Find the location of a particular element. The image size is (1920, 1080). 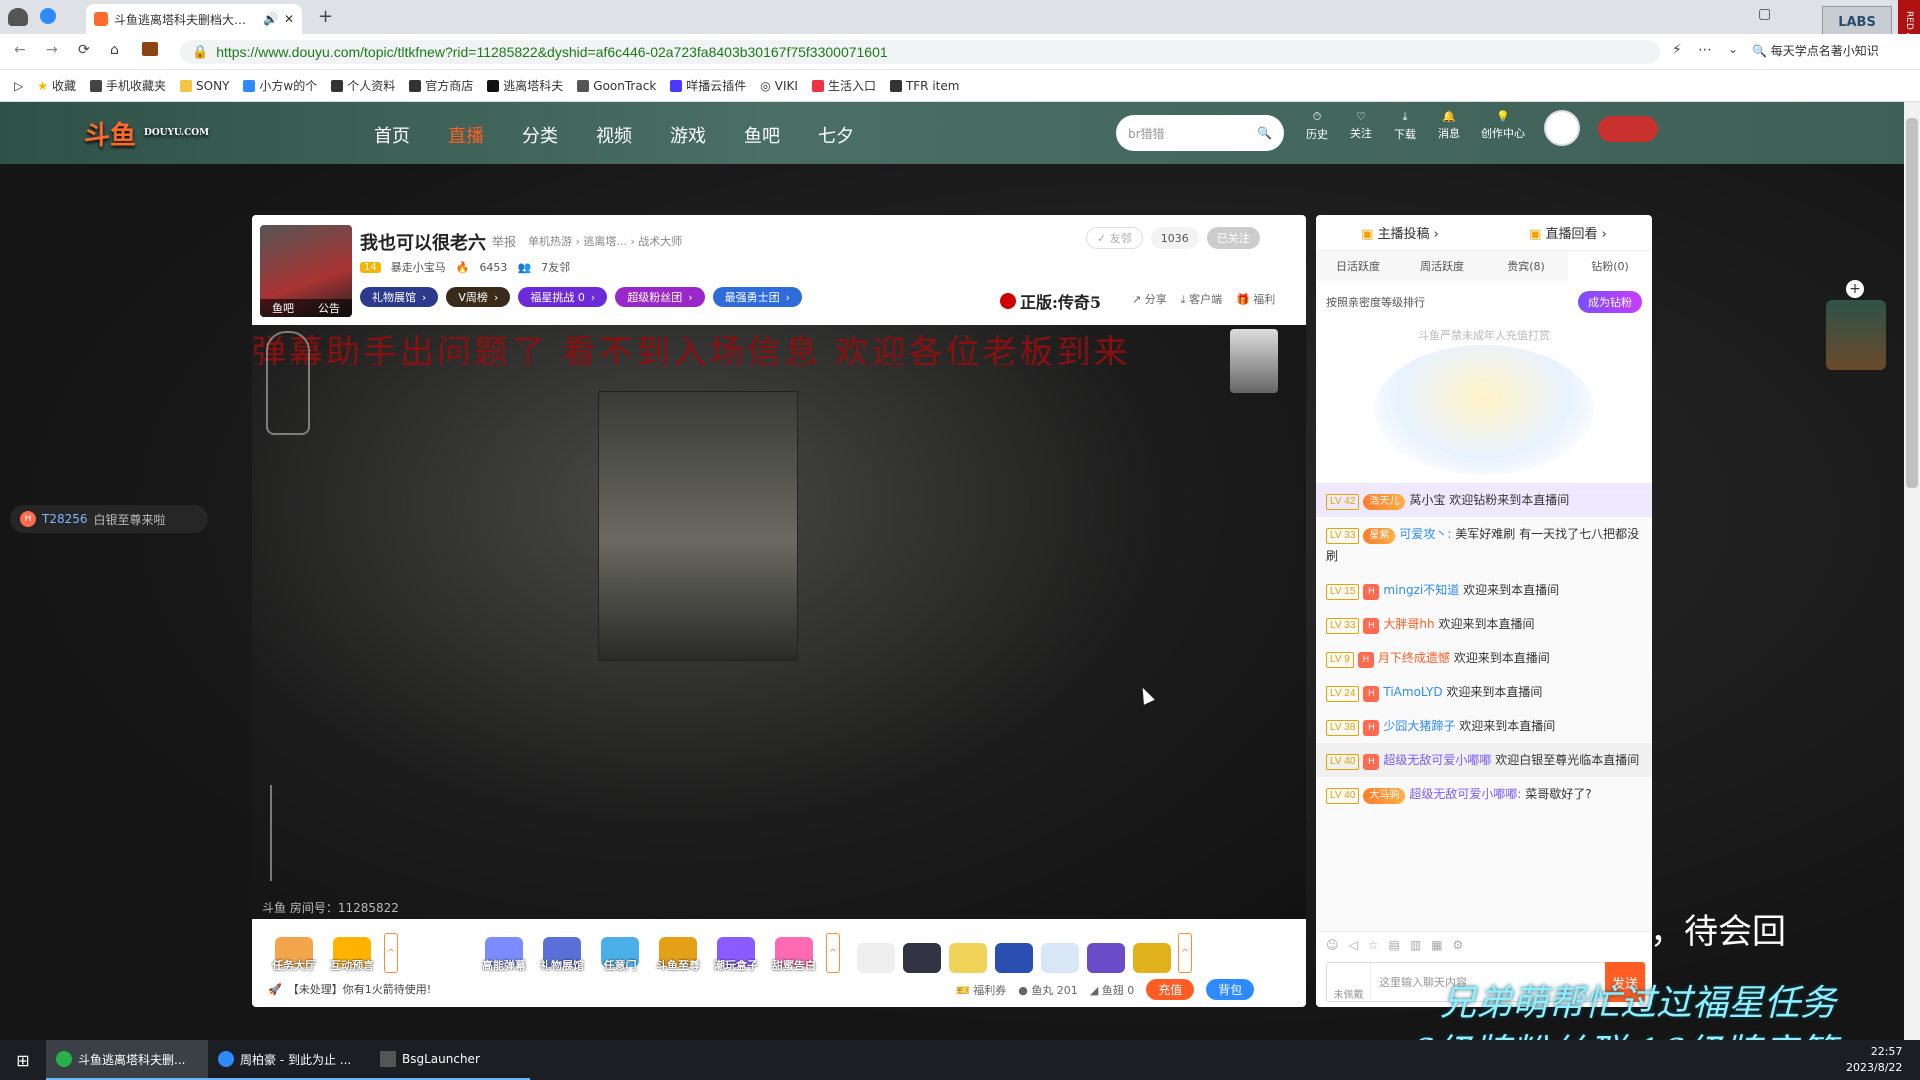

coupon-link: 🎫 福利券 is located at coordinates (981, 990).